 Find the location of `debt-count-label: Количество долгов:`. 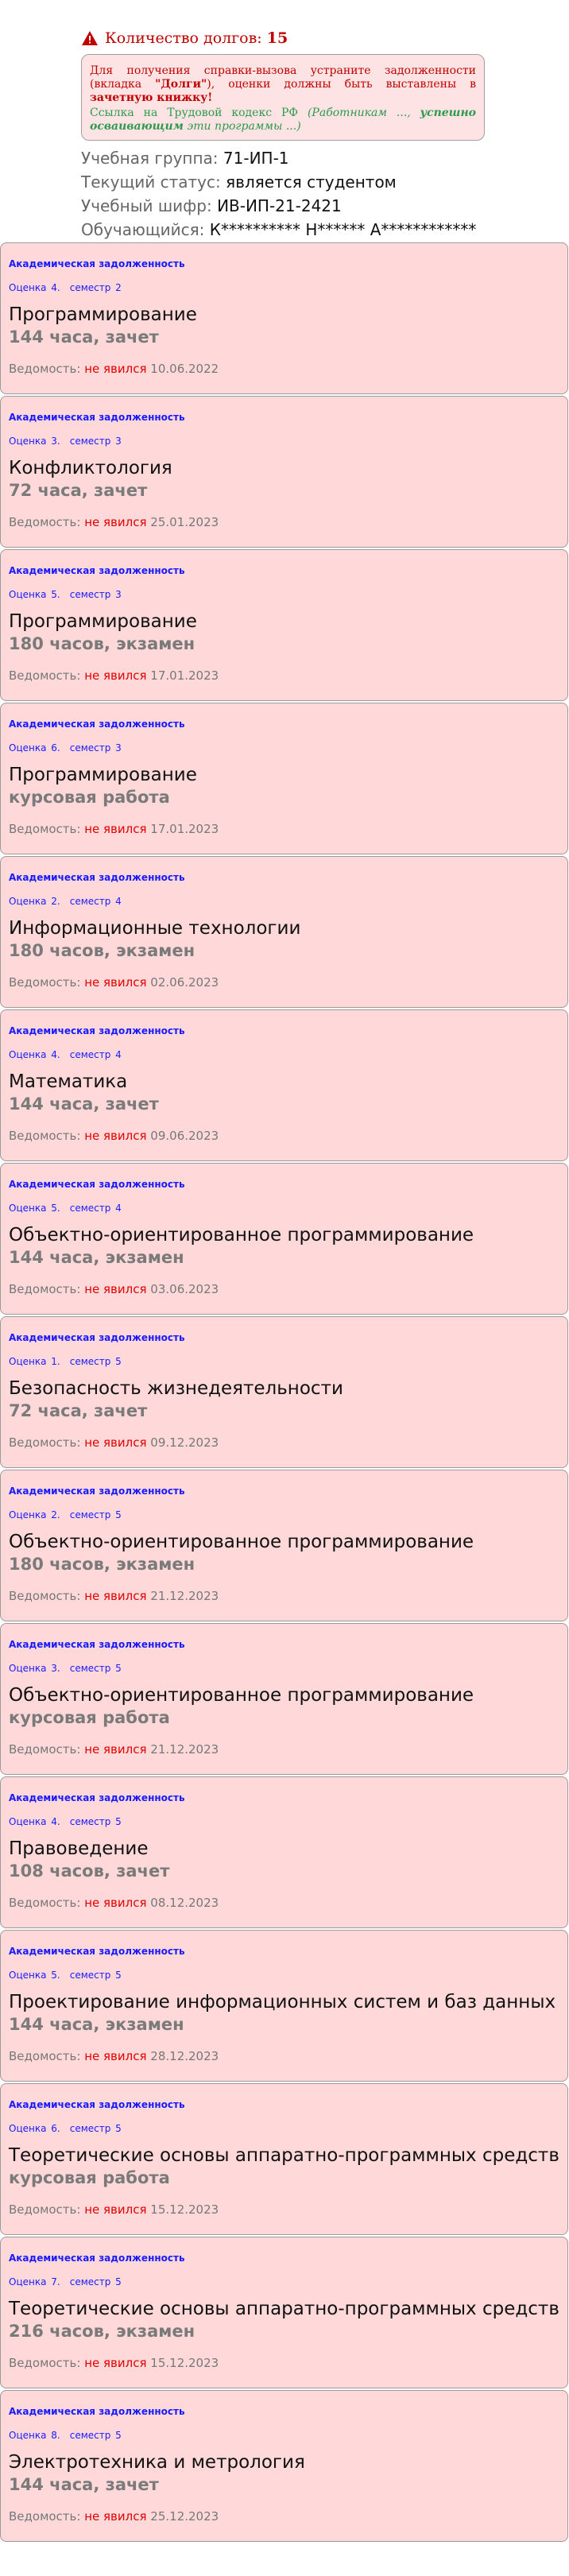

debt-count-label: Количество долгов: is located at coordinates (183, 38).